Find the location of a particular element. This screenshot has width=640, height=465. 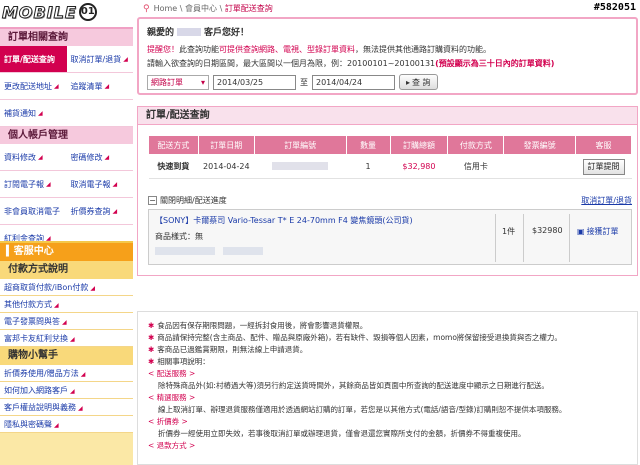

order-total: $32,980 is located at coordinates (419, 166).